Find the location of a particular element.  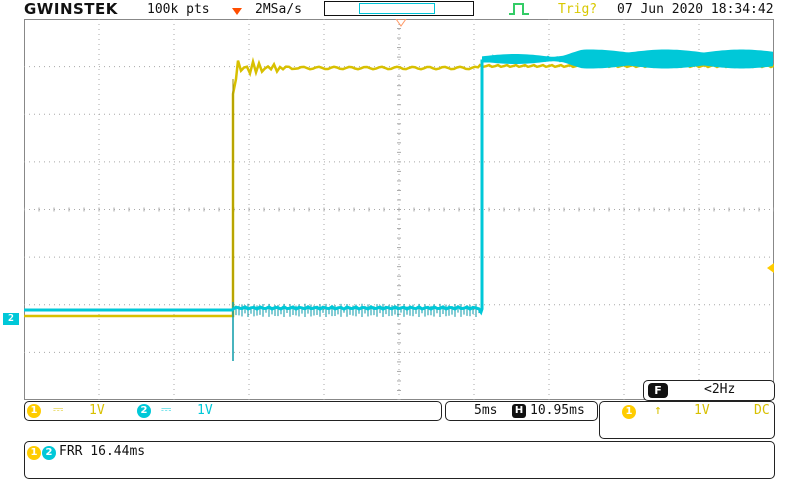

ch2-coupling-icon: ⎓ is located at coordinates (166, 409).